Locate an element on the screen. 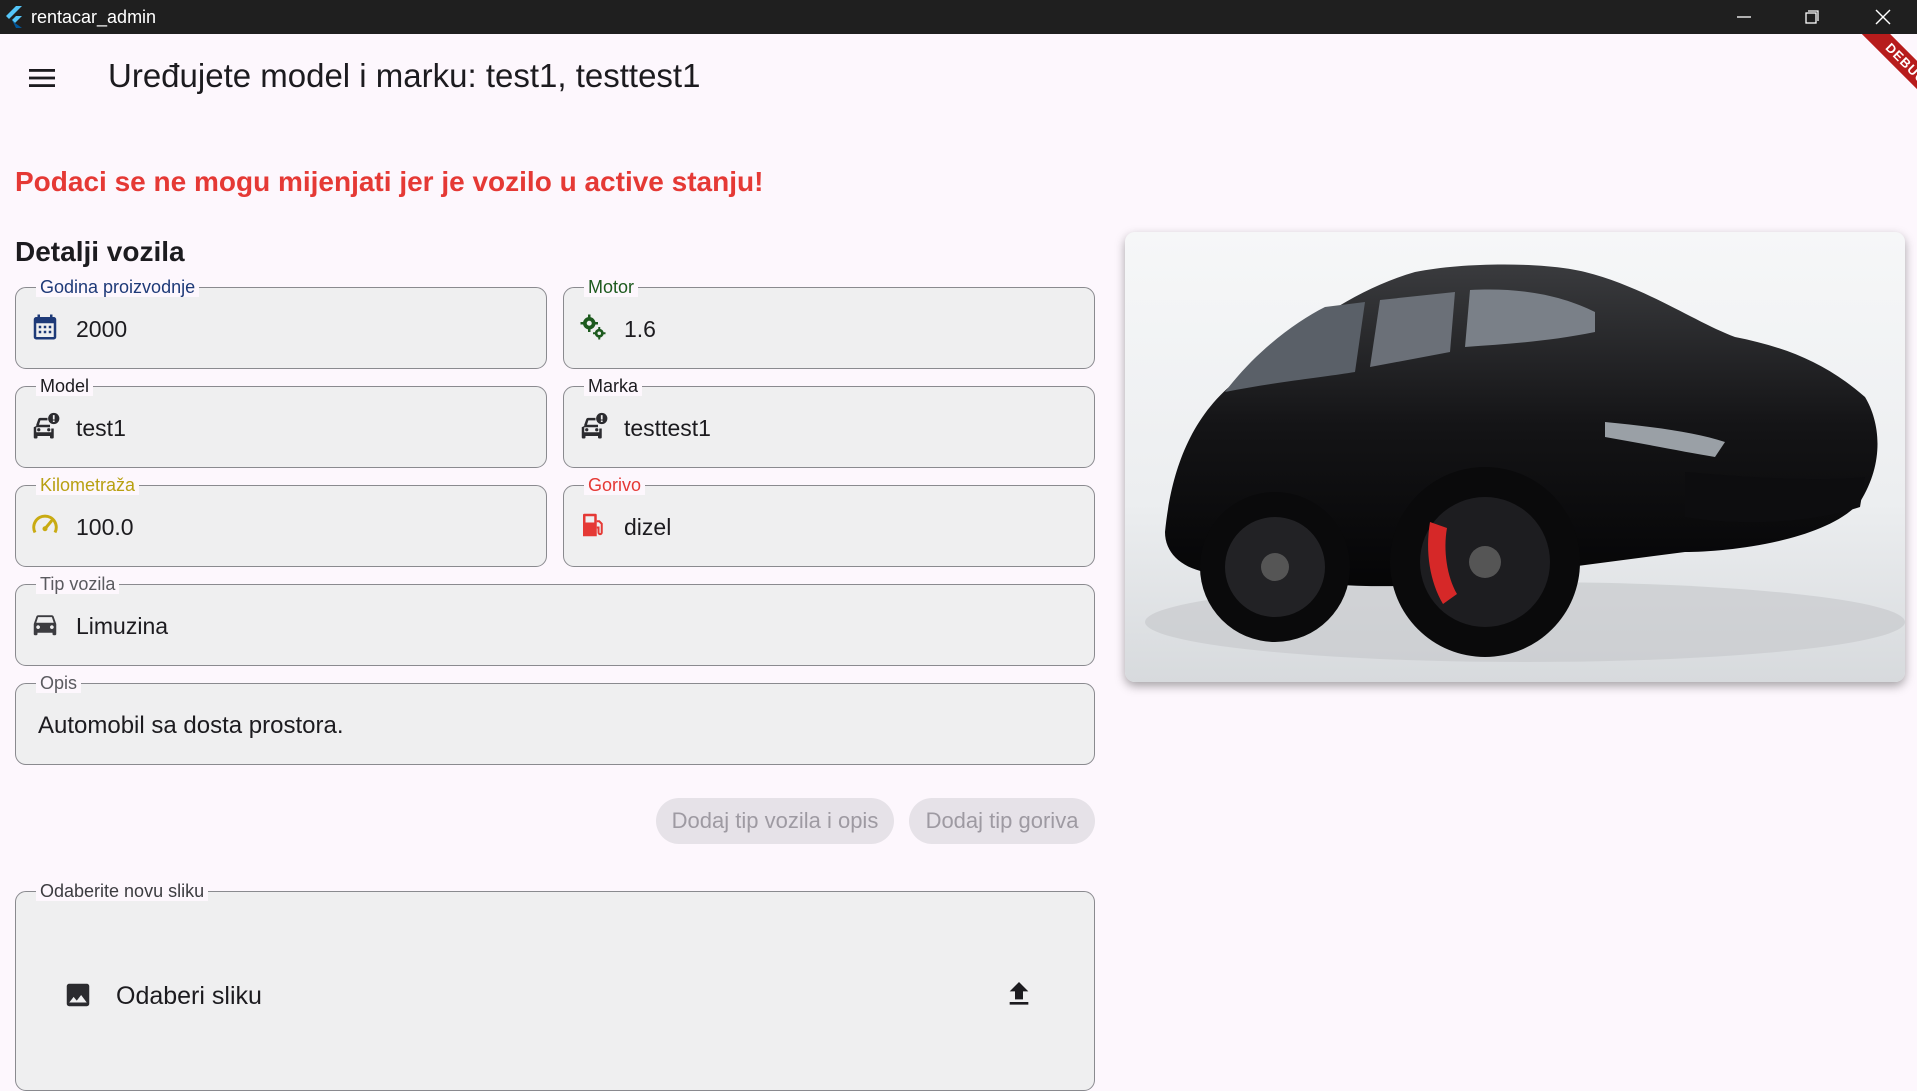  minimize-icon is located at coordinates (1744, 17).